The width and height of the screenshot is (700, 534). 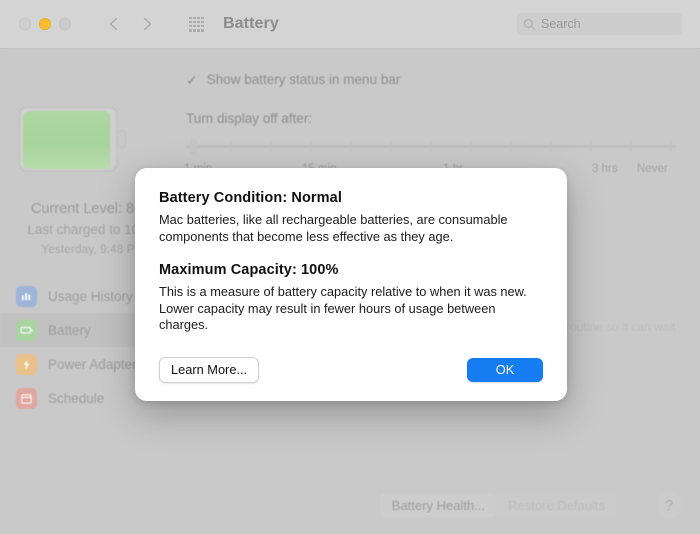 I want to click on help-button: ?, so click(x=669, y=505).